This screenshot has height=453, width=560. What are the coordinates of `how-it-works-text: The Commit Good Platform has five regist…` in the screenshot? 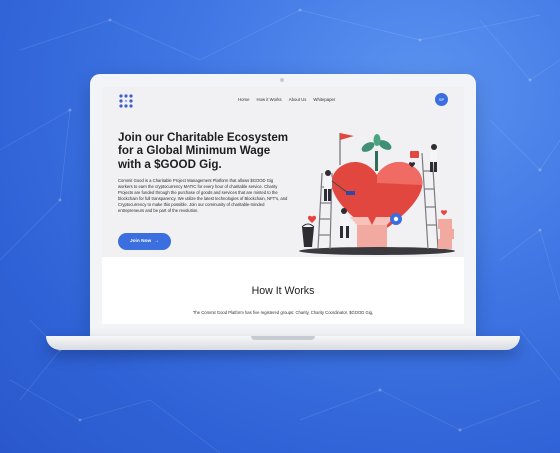 It's located at (283, 312).